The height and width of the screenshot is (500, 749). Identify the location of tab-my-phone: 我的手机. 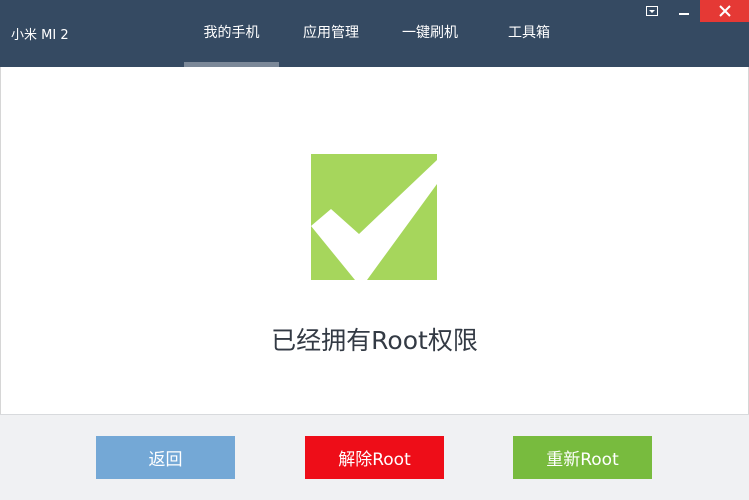
(231, 33).